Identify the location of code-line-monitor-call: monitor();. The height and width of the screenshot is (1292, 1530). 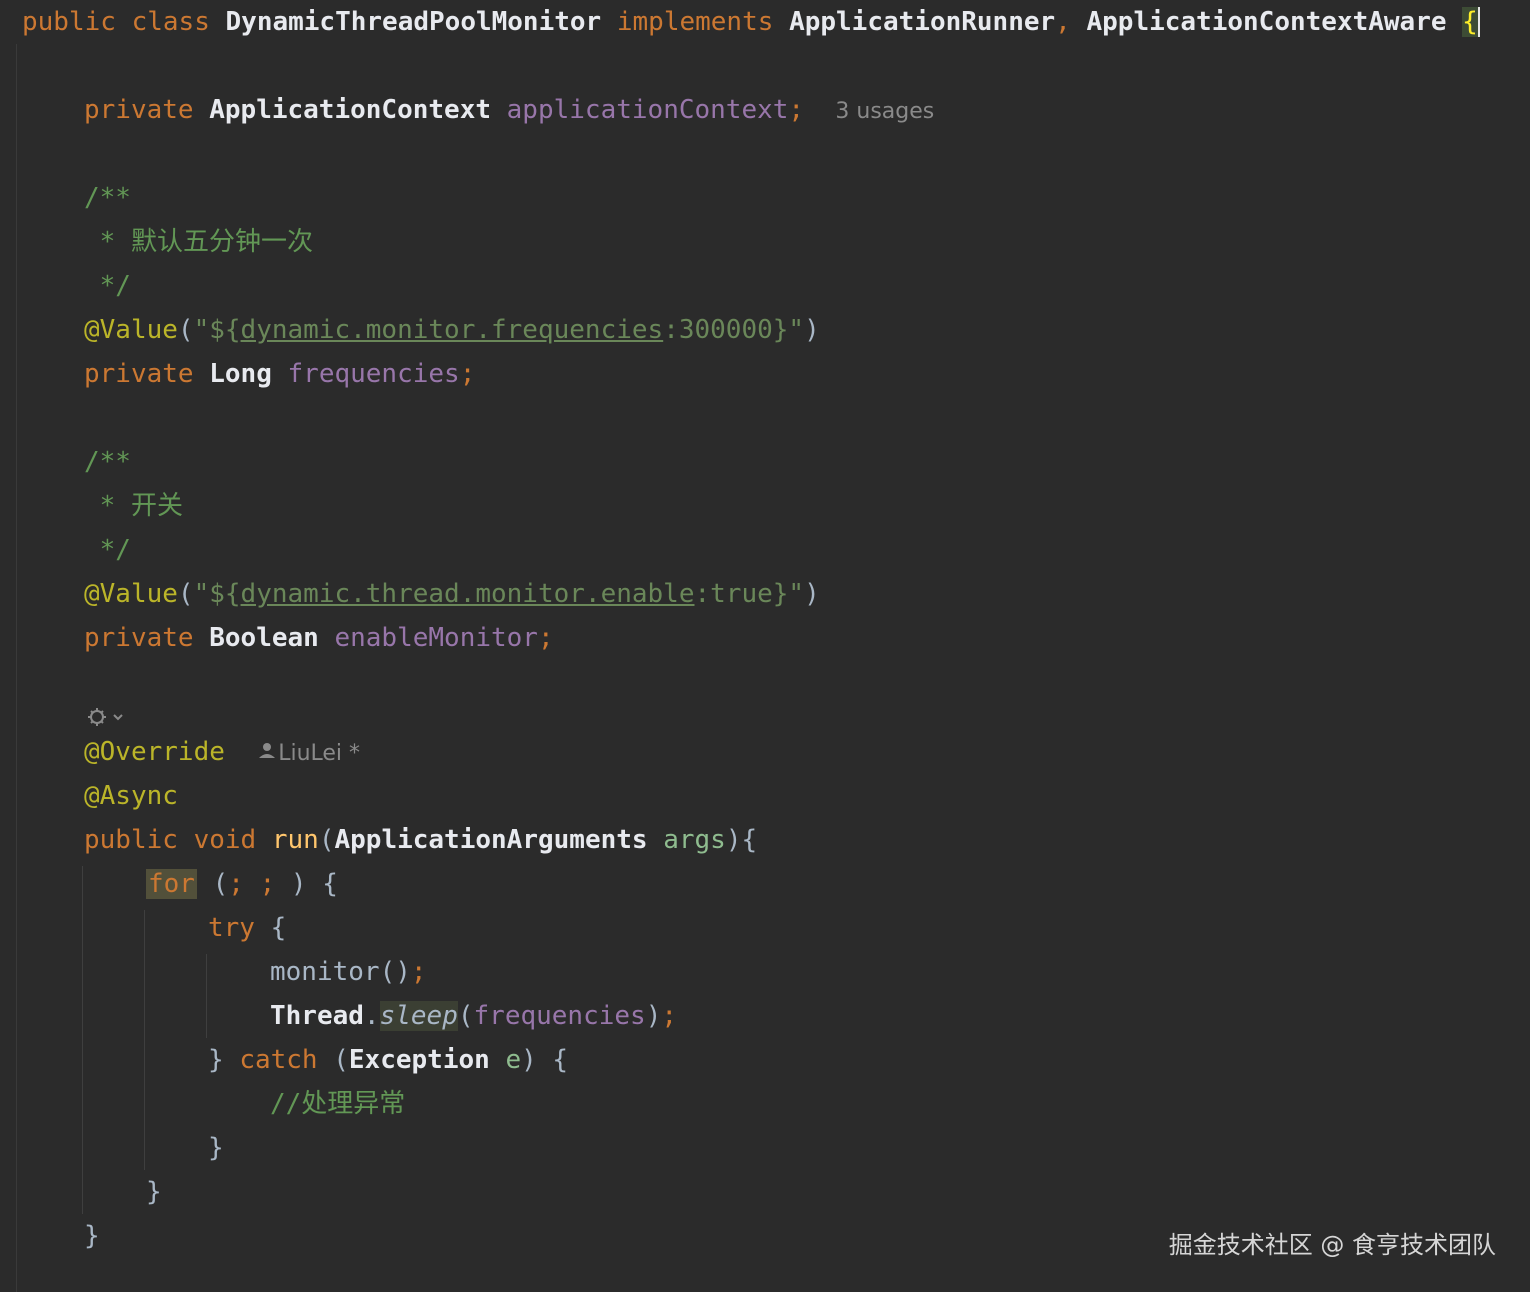
(348, 972).